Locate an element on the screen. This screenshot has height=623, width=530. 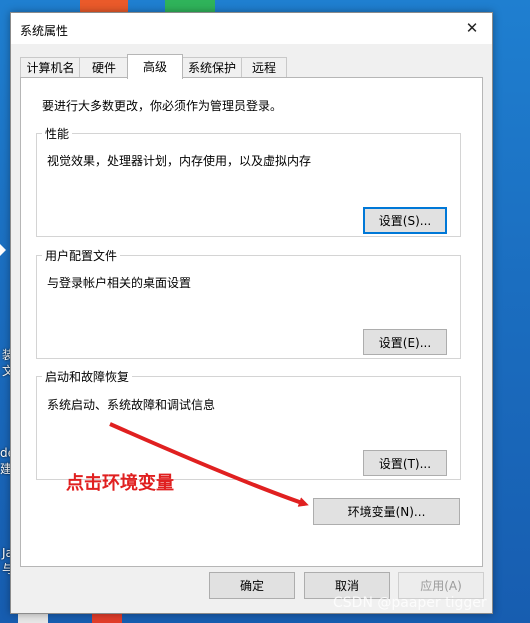
watermark: CSDN @paaper tigger is located at coordinates (410, 603).